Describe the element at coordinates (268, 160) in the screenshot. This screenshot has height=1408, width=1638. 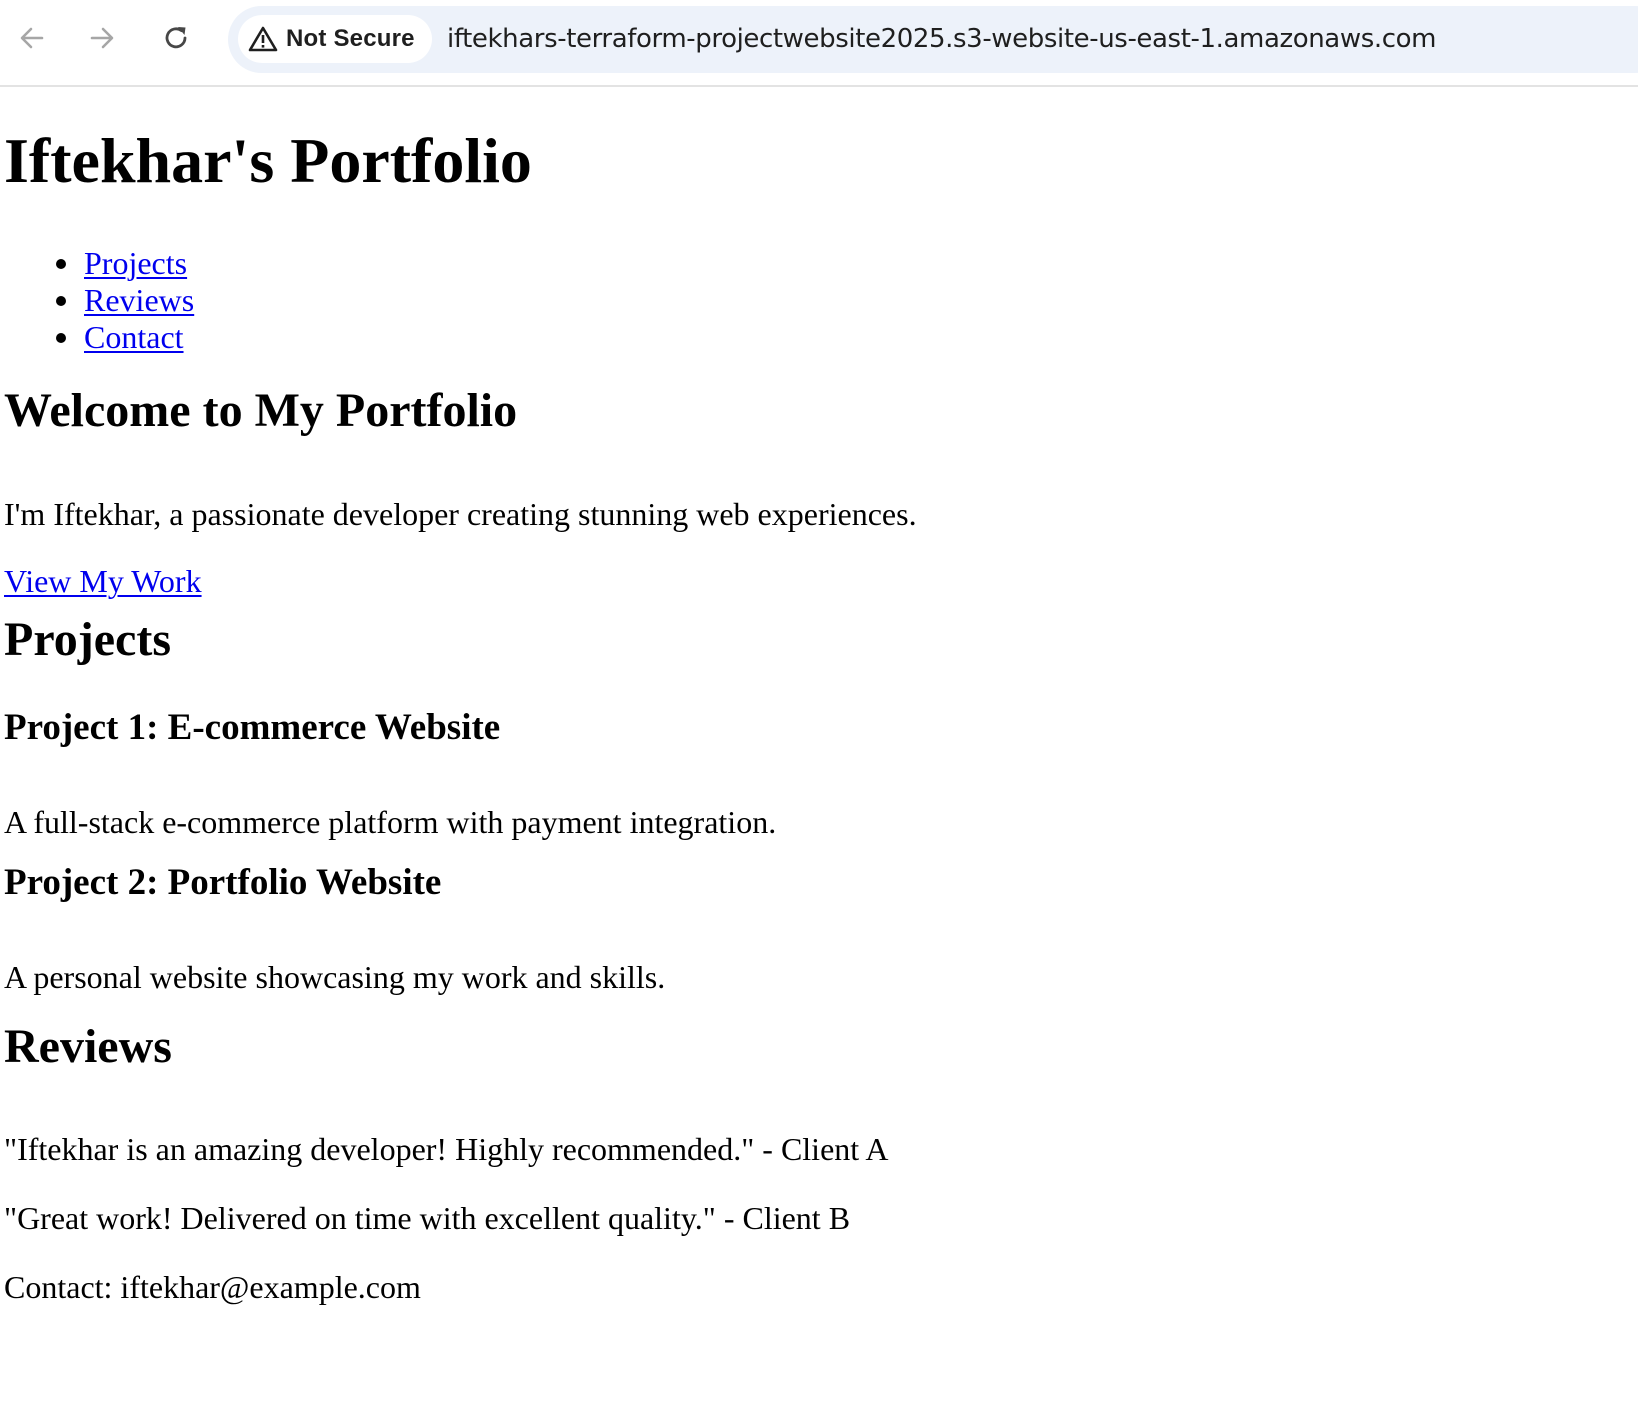
I see `page-title: Iftekhar's Portfolio` at that location.